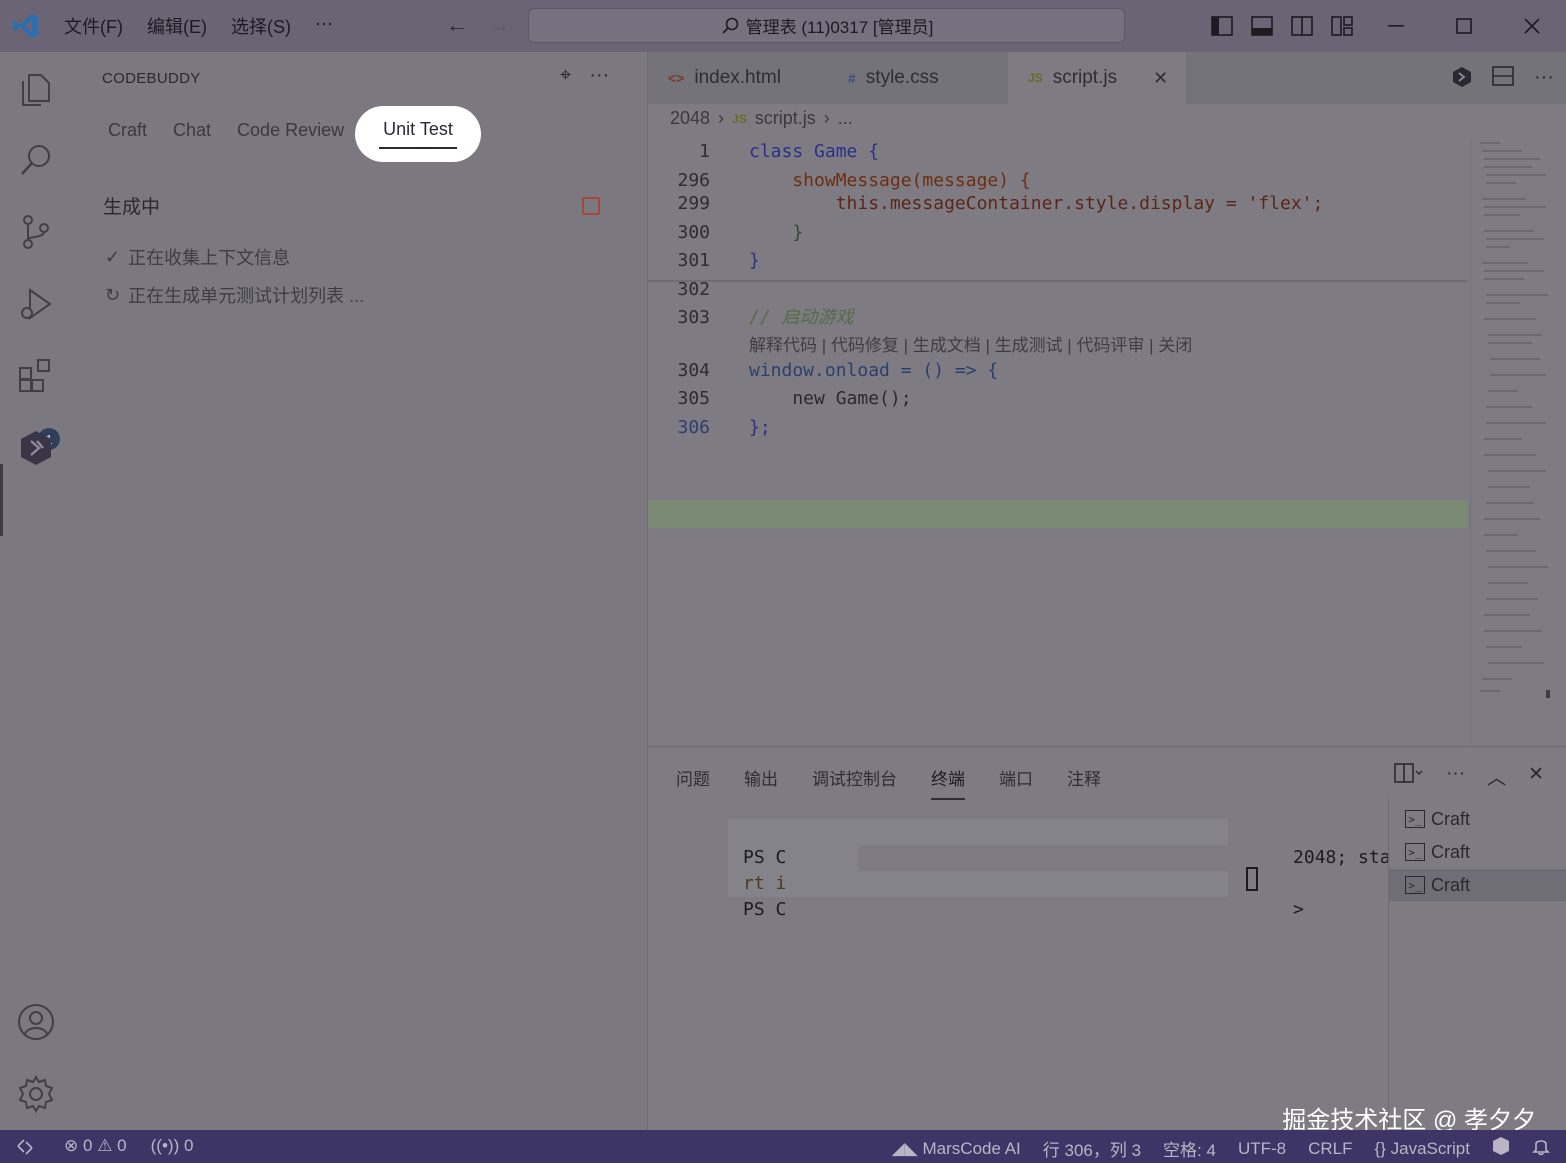 This screenshot has height=1163, width=1566. I want to click on accounts-icon, so click(36, 1022).